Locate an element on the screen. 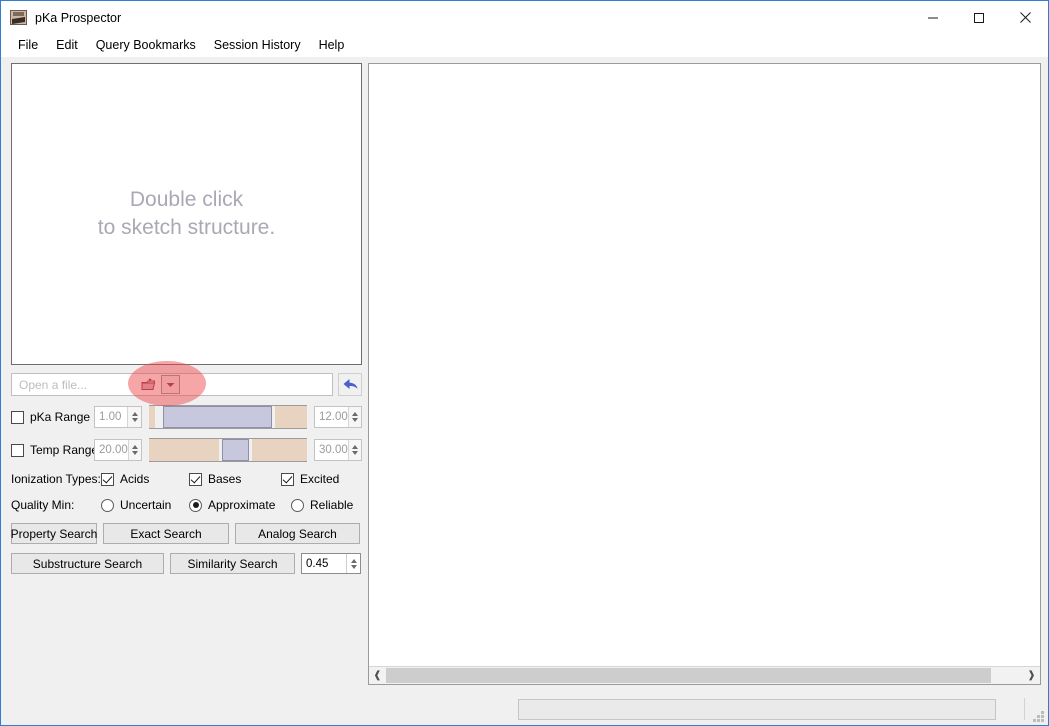 The height and width of the screenshot is (726, 1049). uncertain-label: Uncertain is located at coordinates (146, 505).